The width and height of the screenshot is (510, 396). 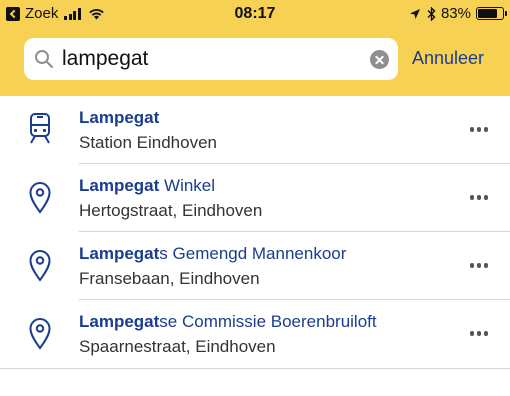 What do you see at coordinates (44, 59) in the screenshot?
I see `search-icon` at bounding box center [44, 59].